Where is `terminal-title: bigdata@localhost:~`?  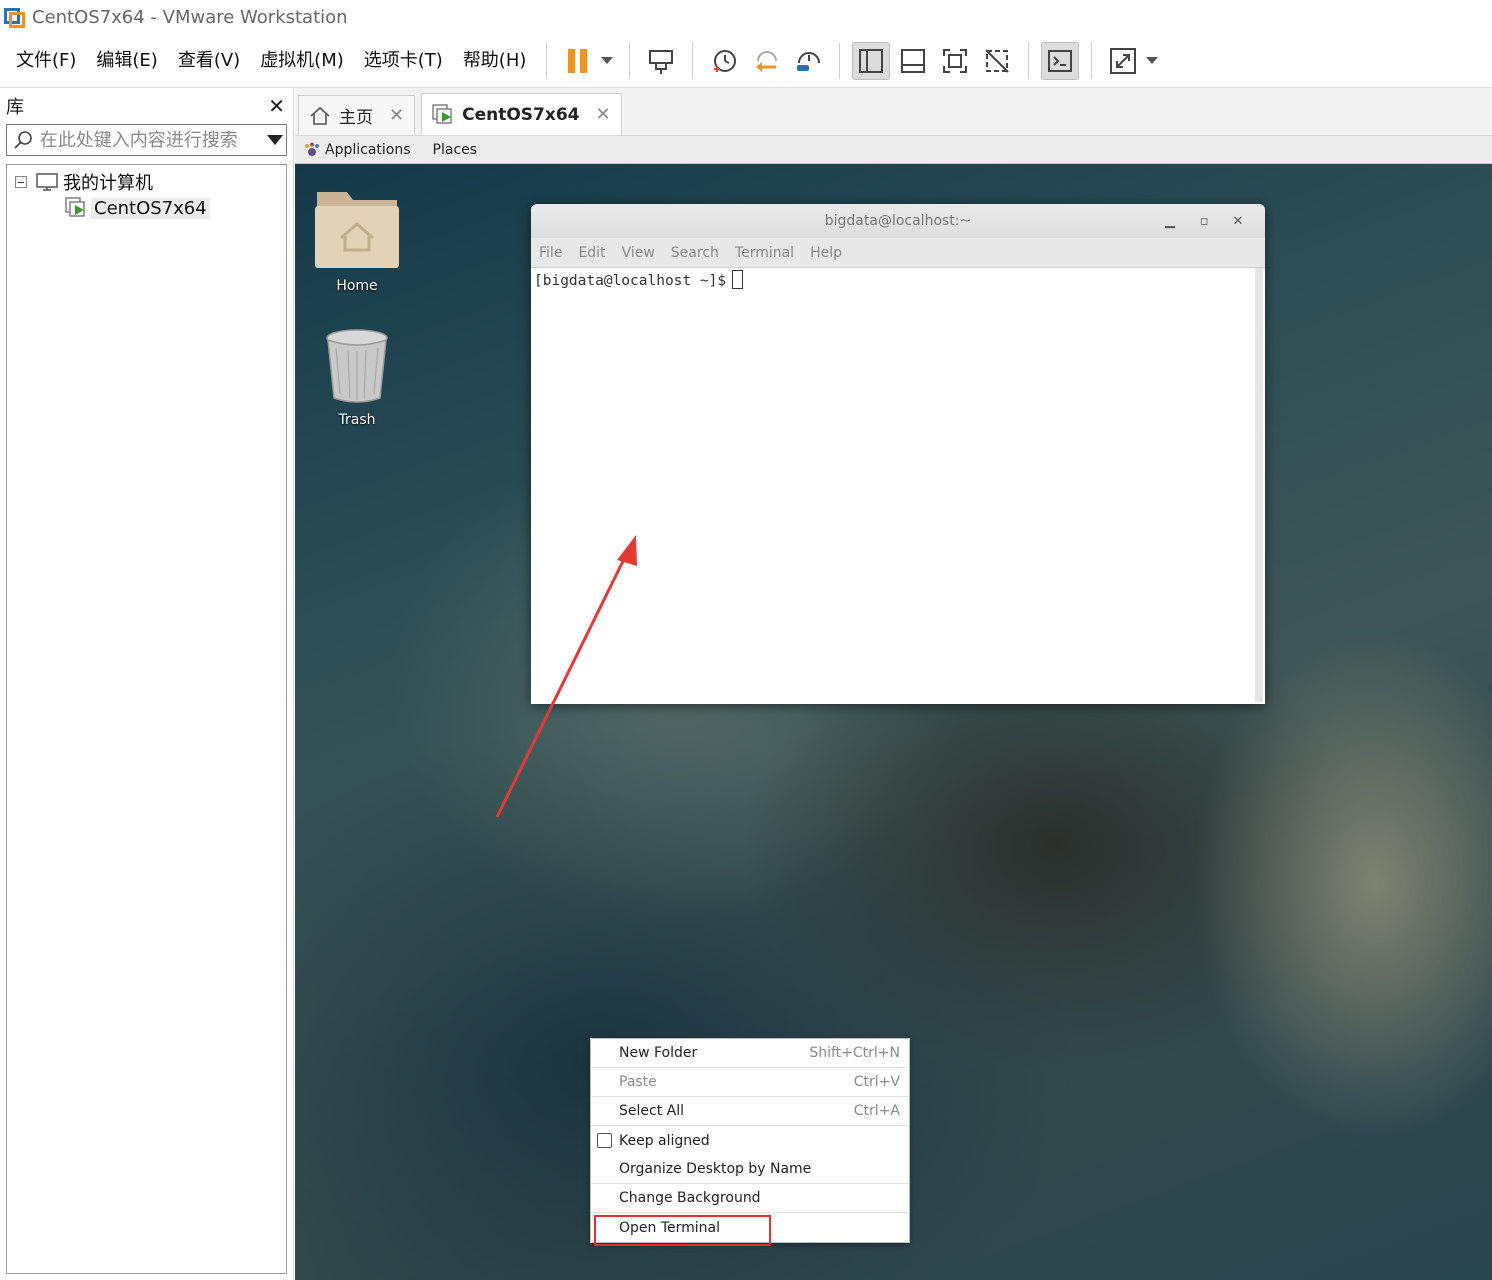 terminal-title: bigdata@localhost:~ is located at coordinates (898, 221).